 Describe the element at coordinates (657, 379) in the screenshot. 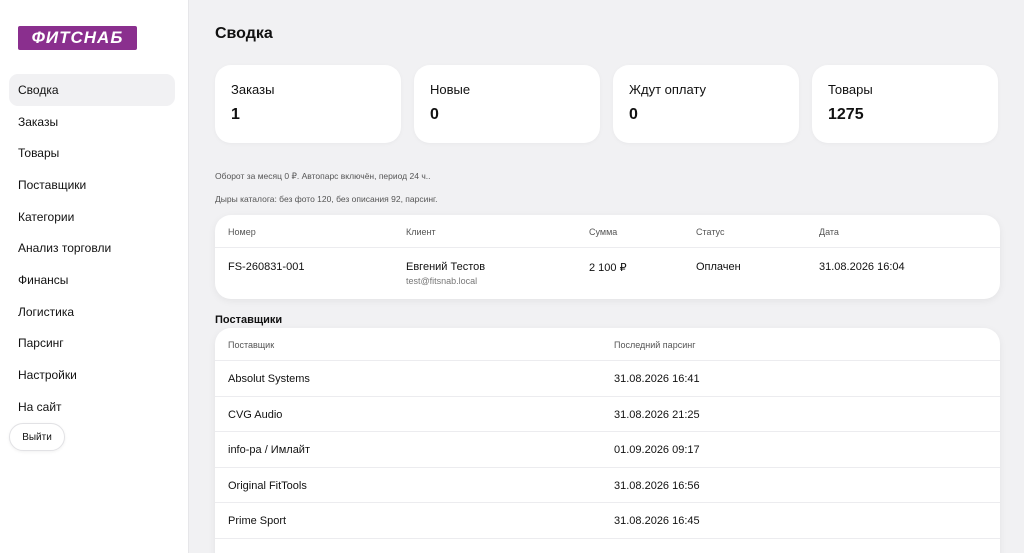

I see `supplier-last-parse: 31.08.2026 16:41` at that location.